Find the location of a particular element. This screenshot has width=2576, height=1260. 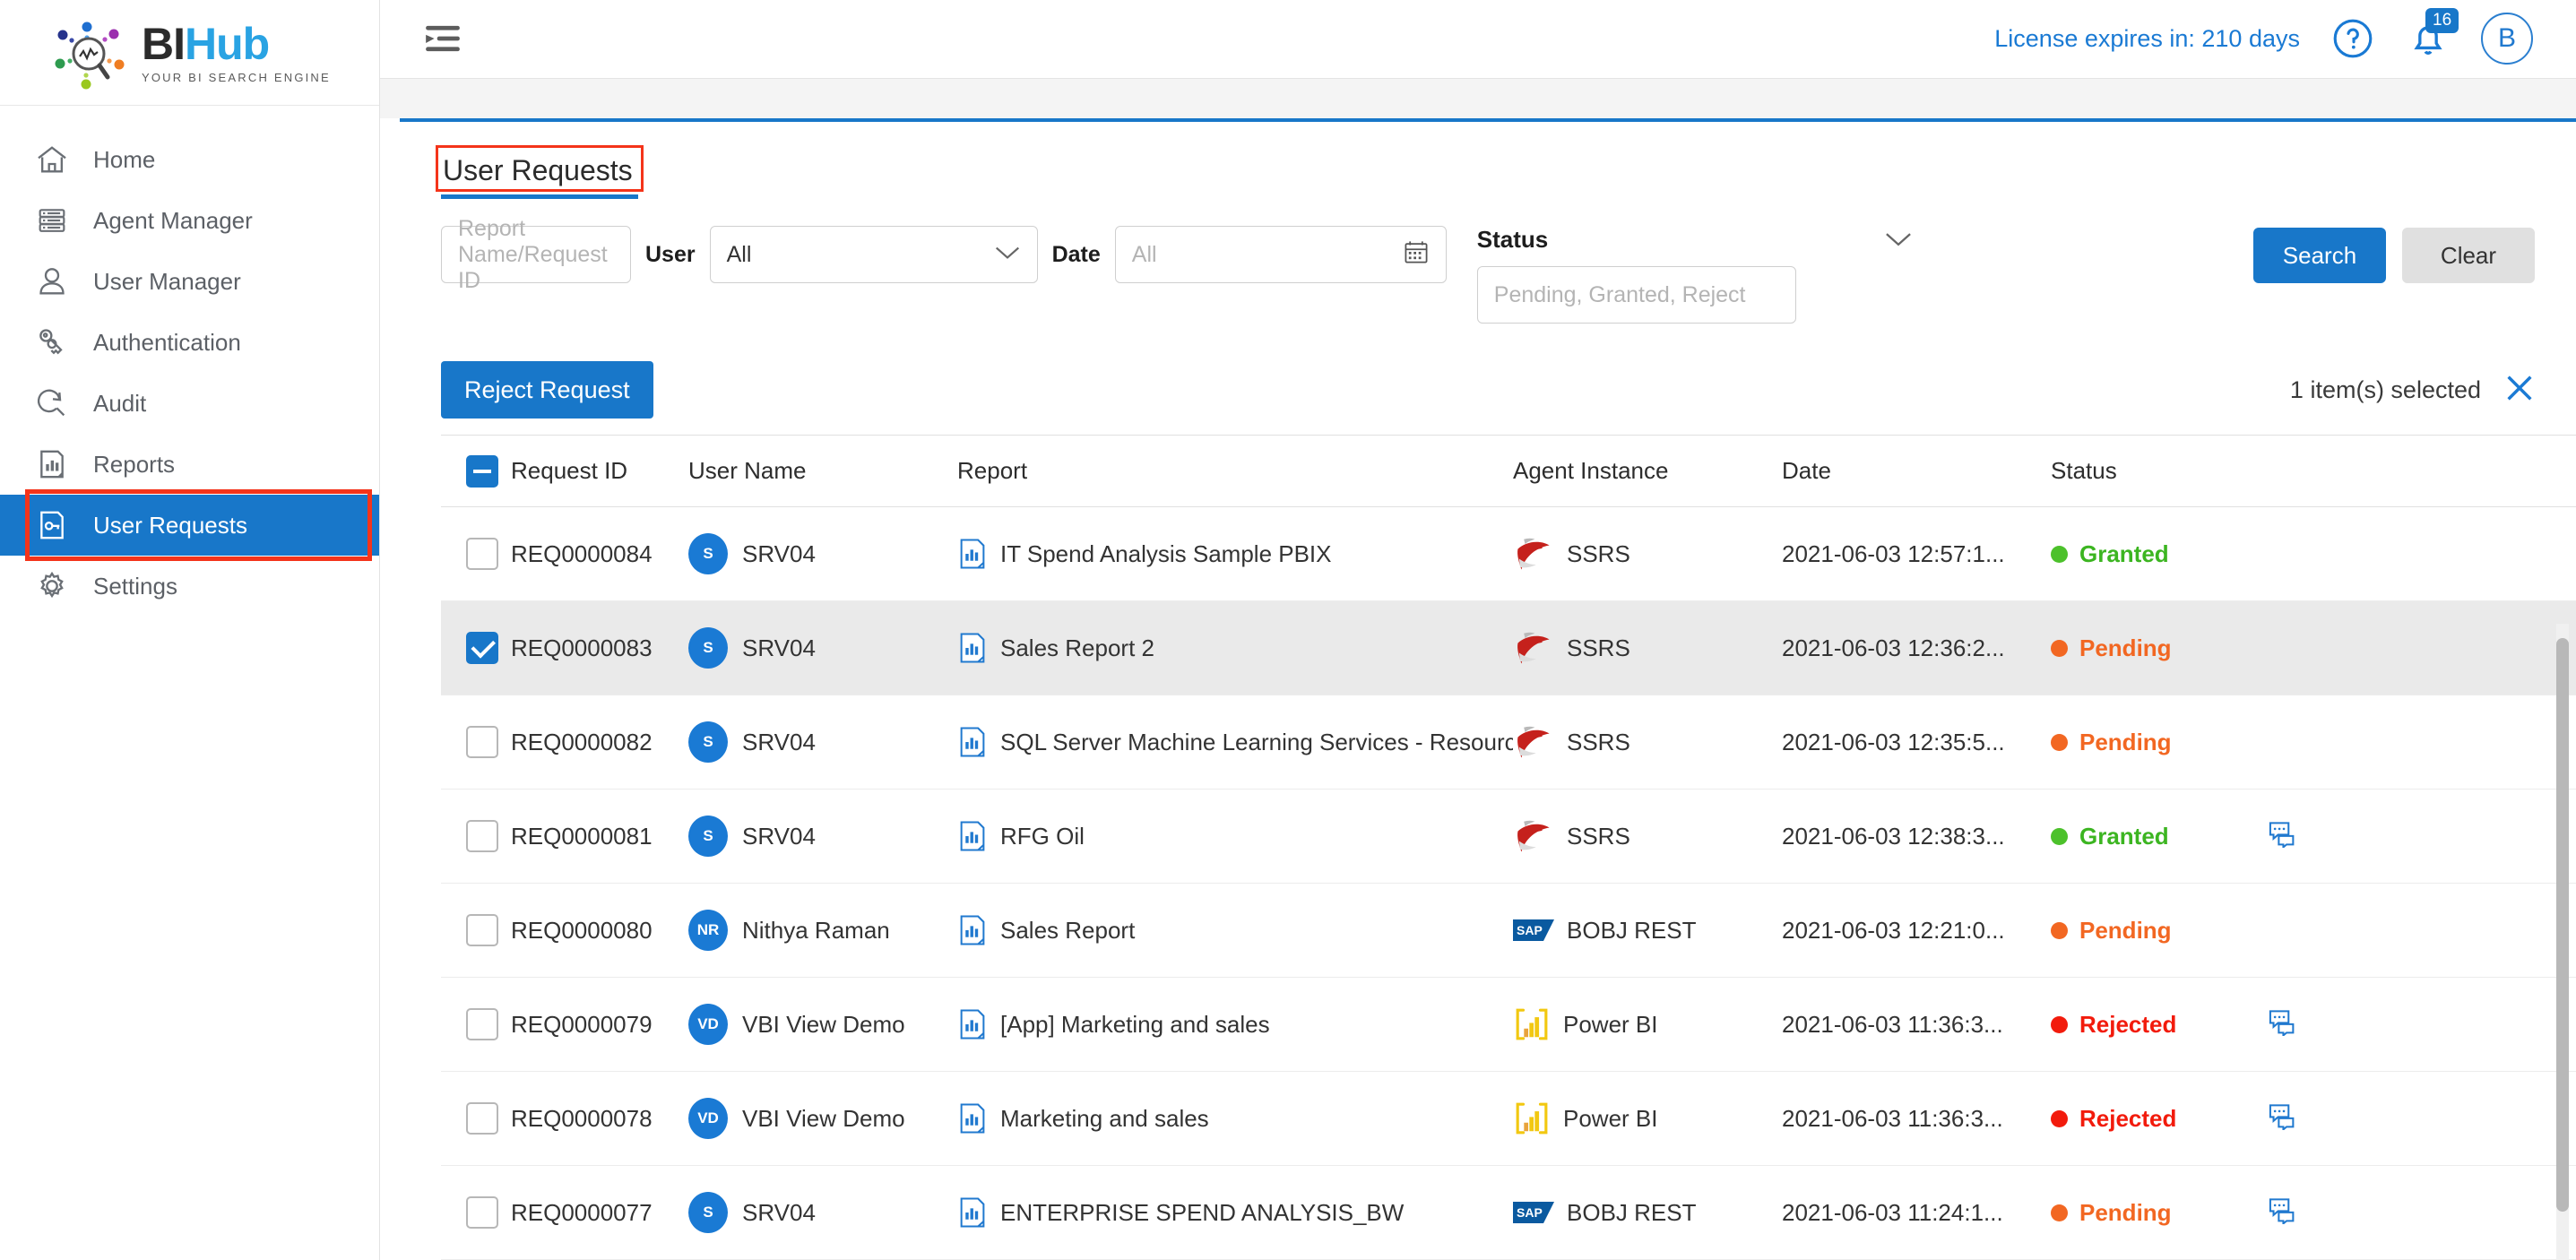

hamburger-collapse-icon is located at coordinates (442, 38).